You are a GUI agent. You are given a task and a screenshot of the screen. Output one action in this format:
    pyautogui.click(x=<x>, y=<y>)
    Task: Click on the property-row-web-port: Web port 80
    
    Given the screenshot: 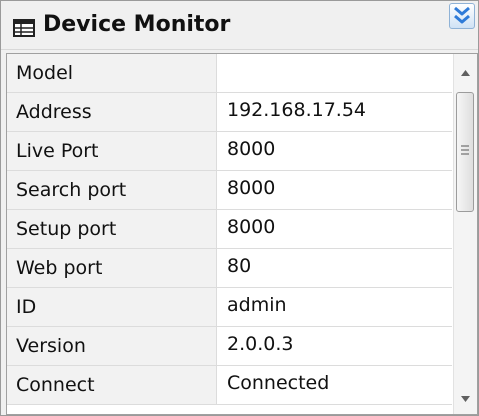 What is the action you would take?
    pyautogui.click(x=229, y=268)
    